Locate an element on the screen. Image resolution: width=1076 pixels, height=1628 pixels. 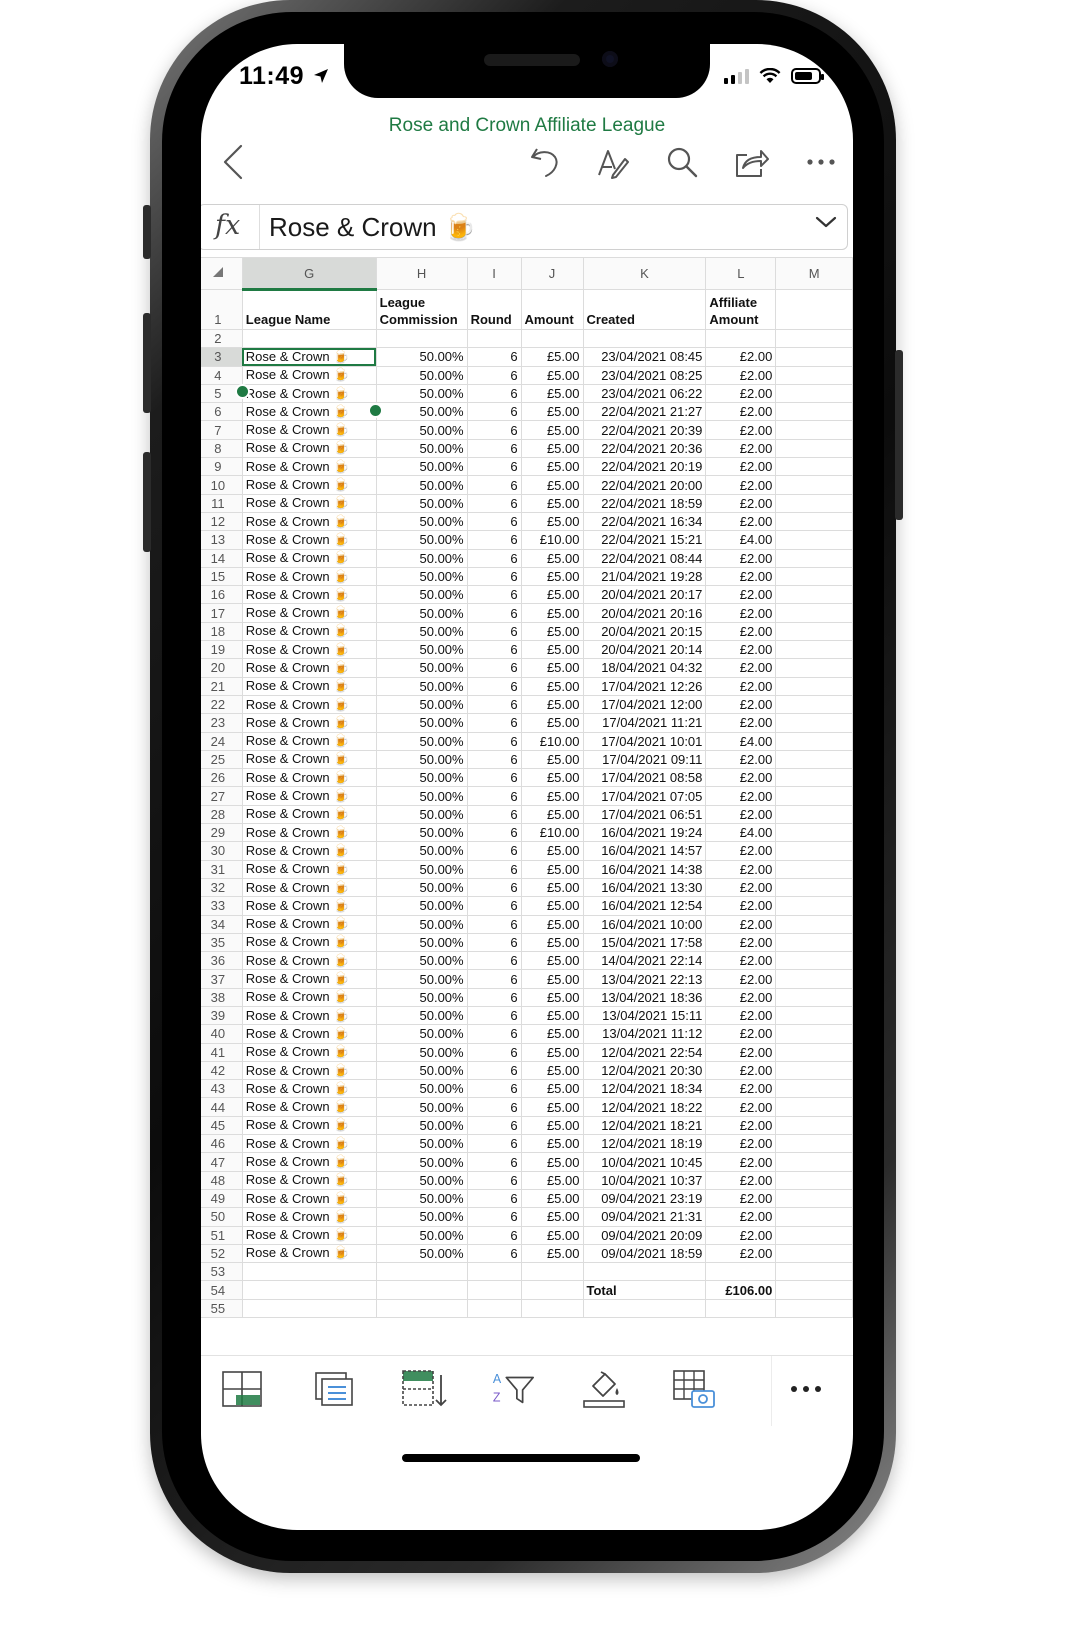
cell-created: 22/04/2021 15:21 is located at coordinates (644, 540).